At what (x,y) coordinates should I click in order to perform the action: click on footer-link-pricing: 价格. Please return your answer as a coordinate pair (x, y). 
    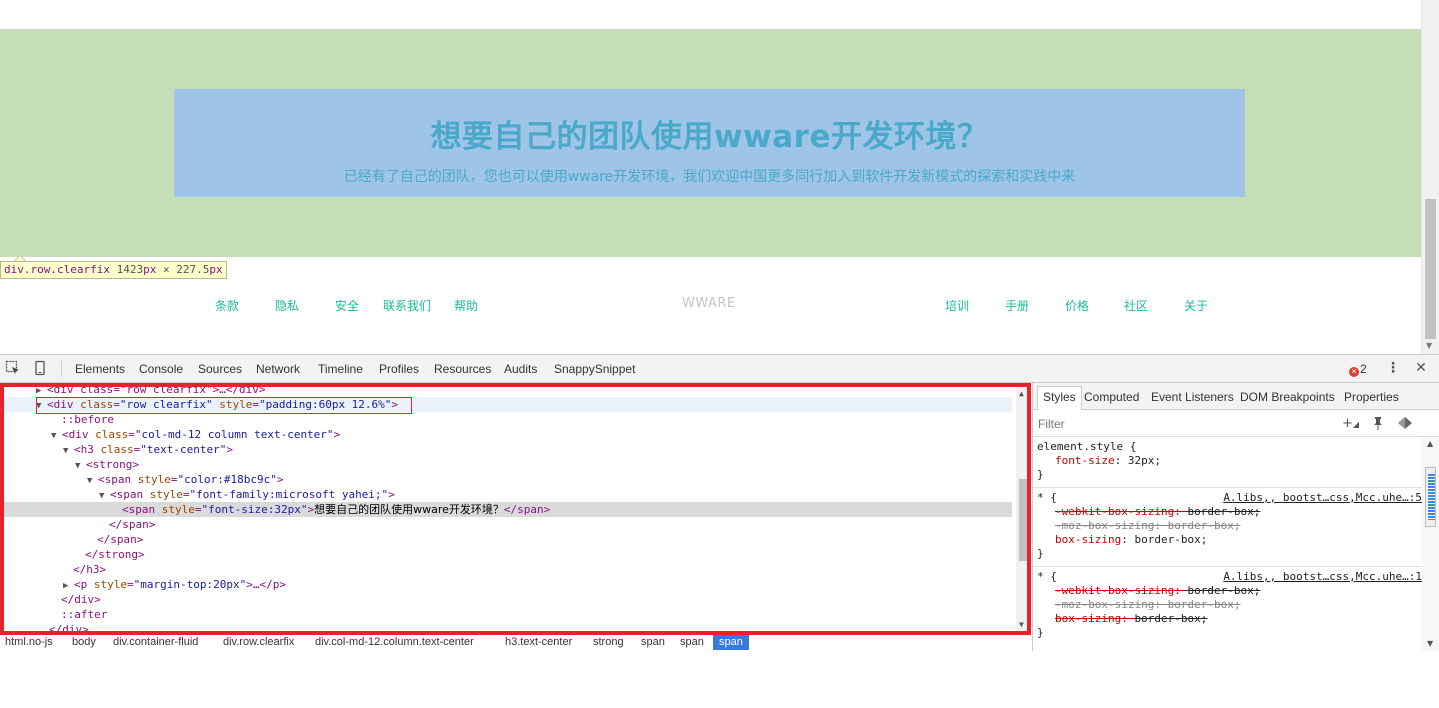
    Looking at the image, I should click on (1077, 305).